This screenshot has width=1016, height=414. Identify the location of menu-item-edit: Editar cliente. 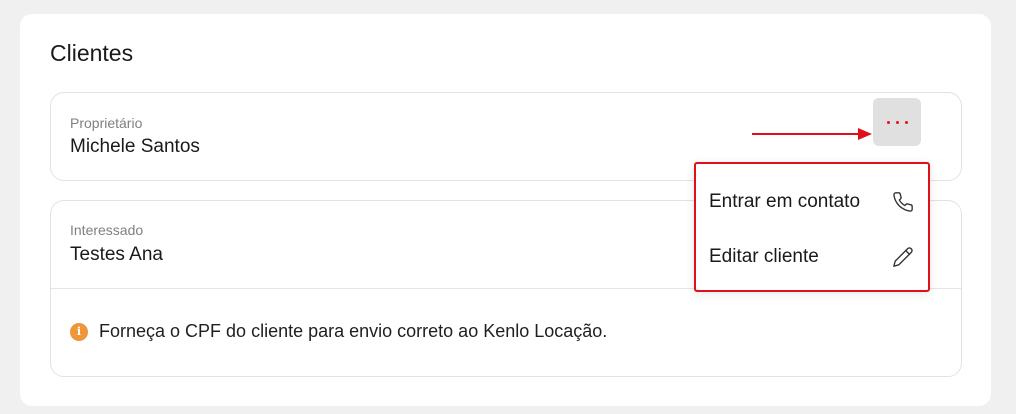
(811, 257).